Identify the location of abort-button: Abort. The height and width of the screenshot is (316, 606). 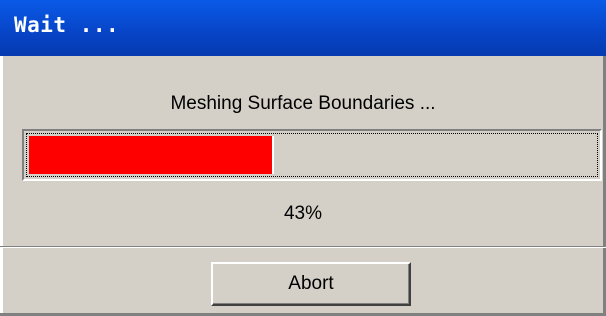
(311, 284).